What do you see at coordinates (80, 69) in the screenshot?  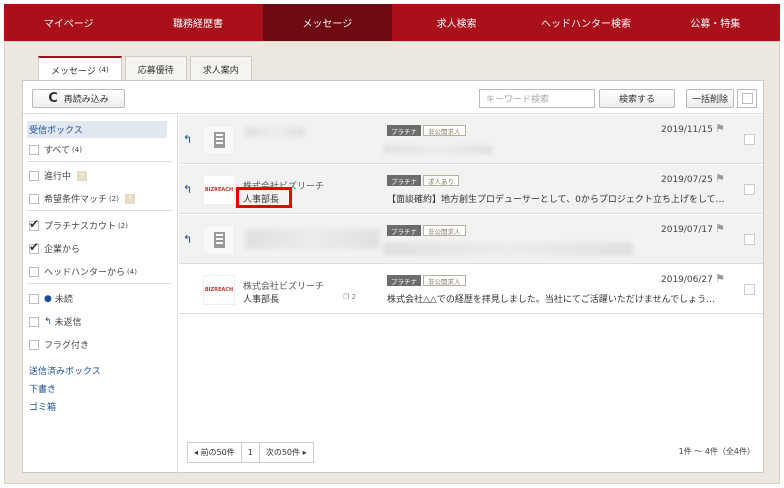 I see `tab-messages: メッセージ (4)` at bounding box center [80, 69].